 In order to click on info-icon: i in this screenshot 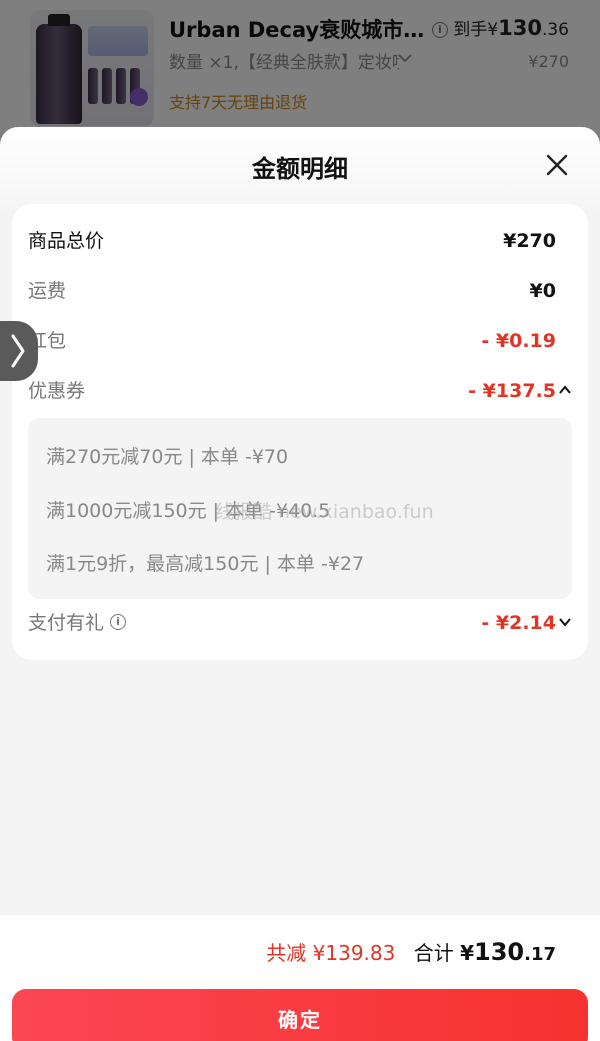, I will do `click(118, 621)`.